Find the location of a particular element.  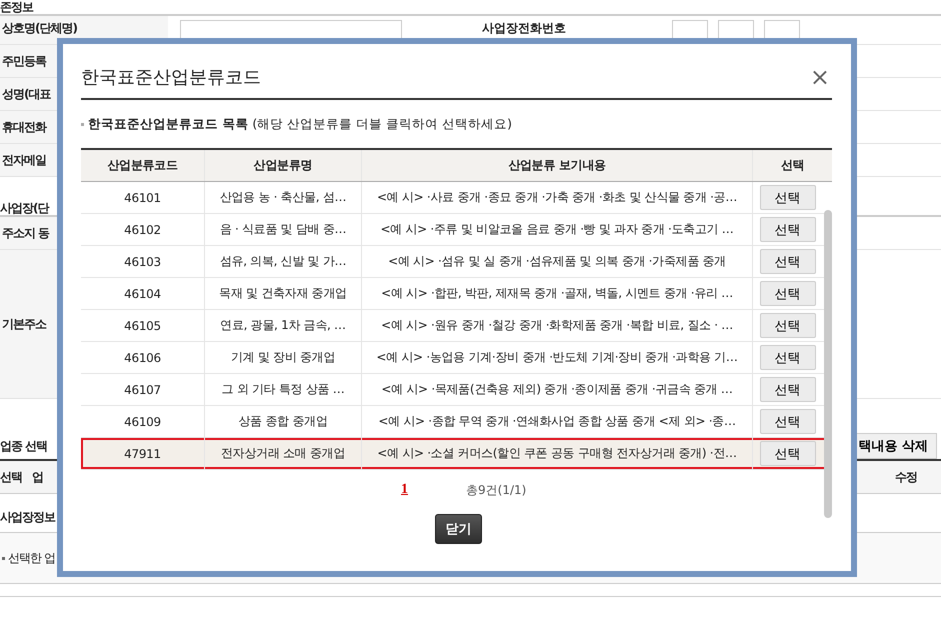

column-header: 산업분류코드 is located at coordinates (143, 165).